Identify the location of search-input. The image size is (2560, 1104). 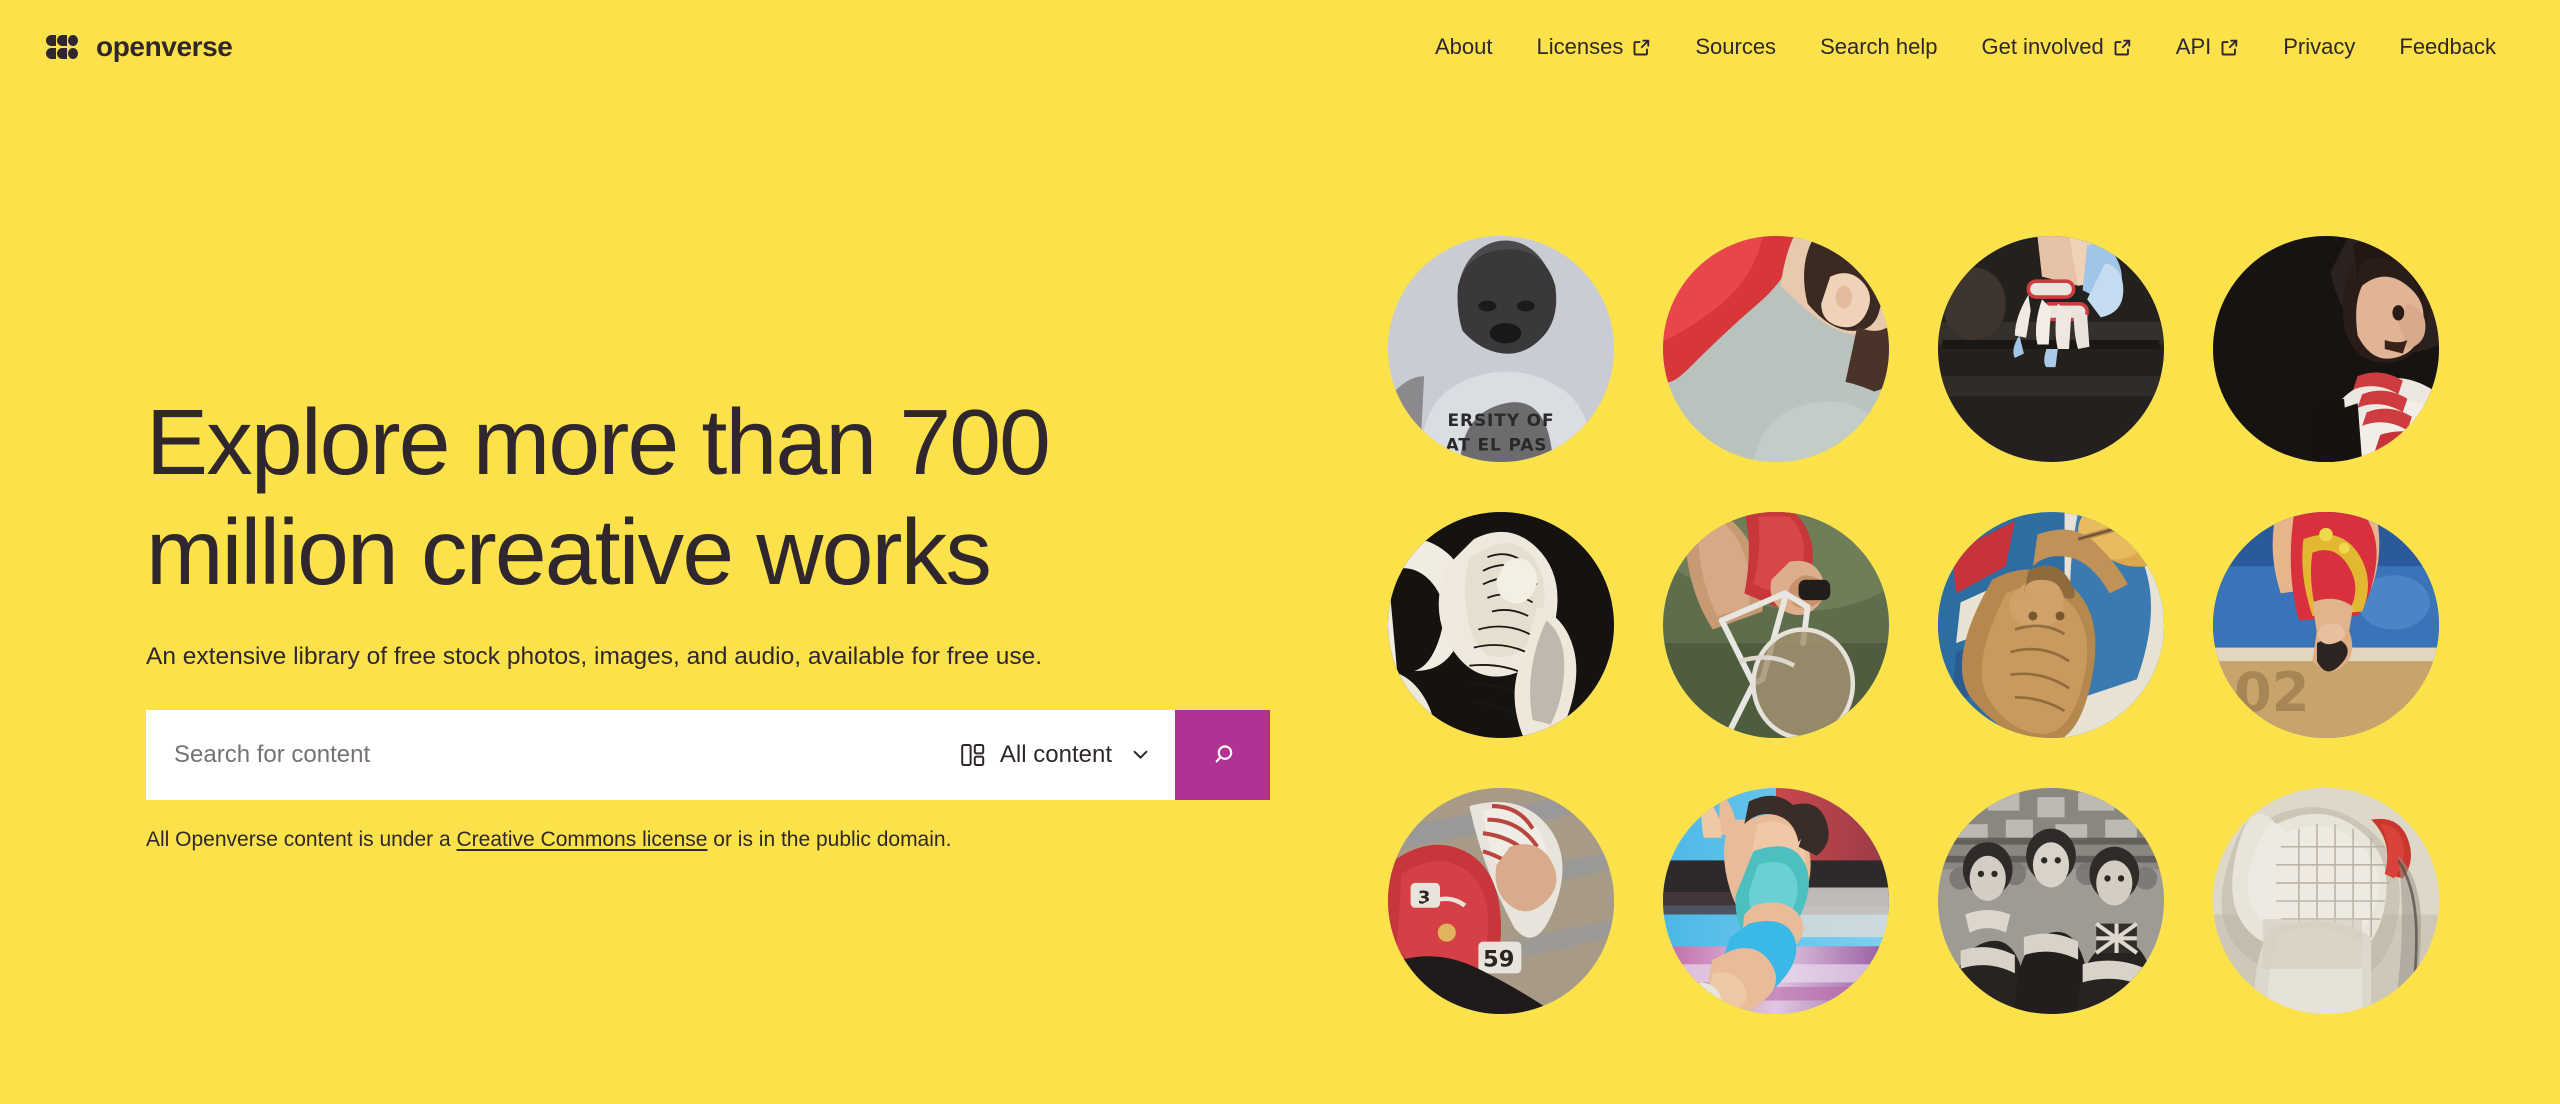
(548, 754).